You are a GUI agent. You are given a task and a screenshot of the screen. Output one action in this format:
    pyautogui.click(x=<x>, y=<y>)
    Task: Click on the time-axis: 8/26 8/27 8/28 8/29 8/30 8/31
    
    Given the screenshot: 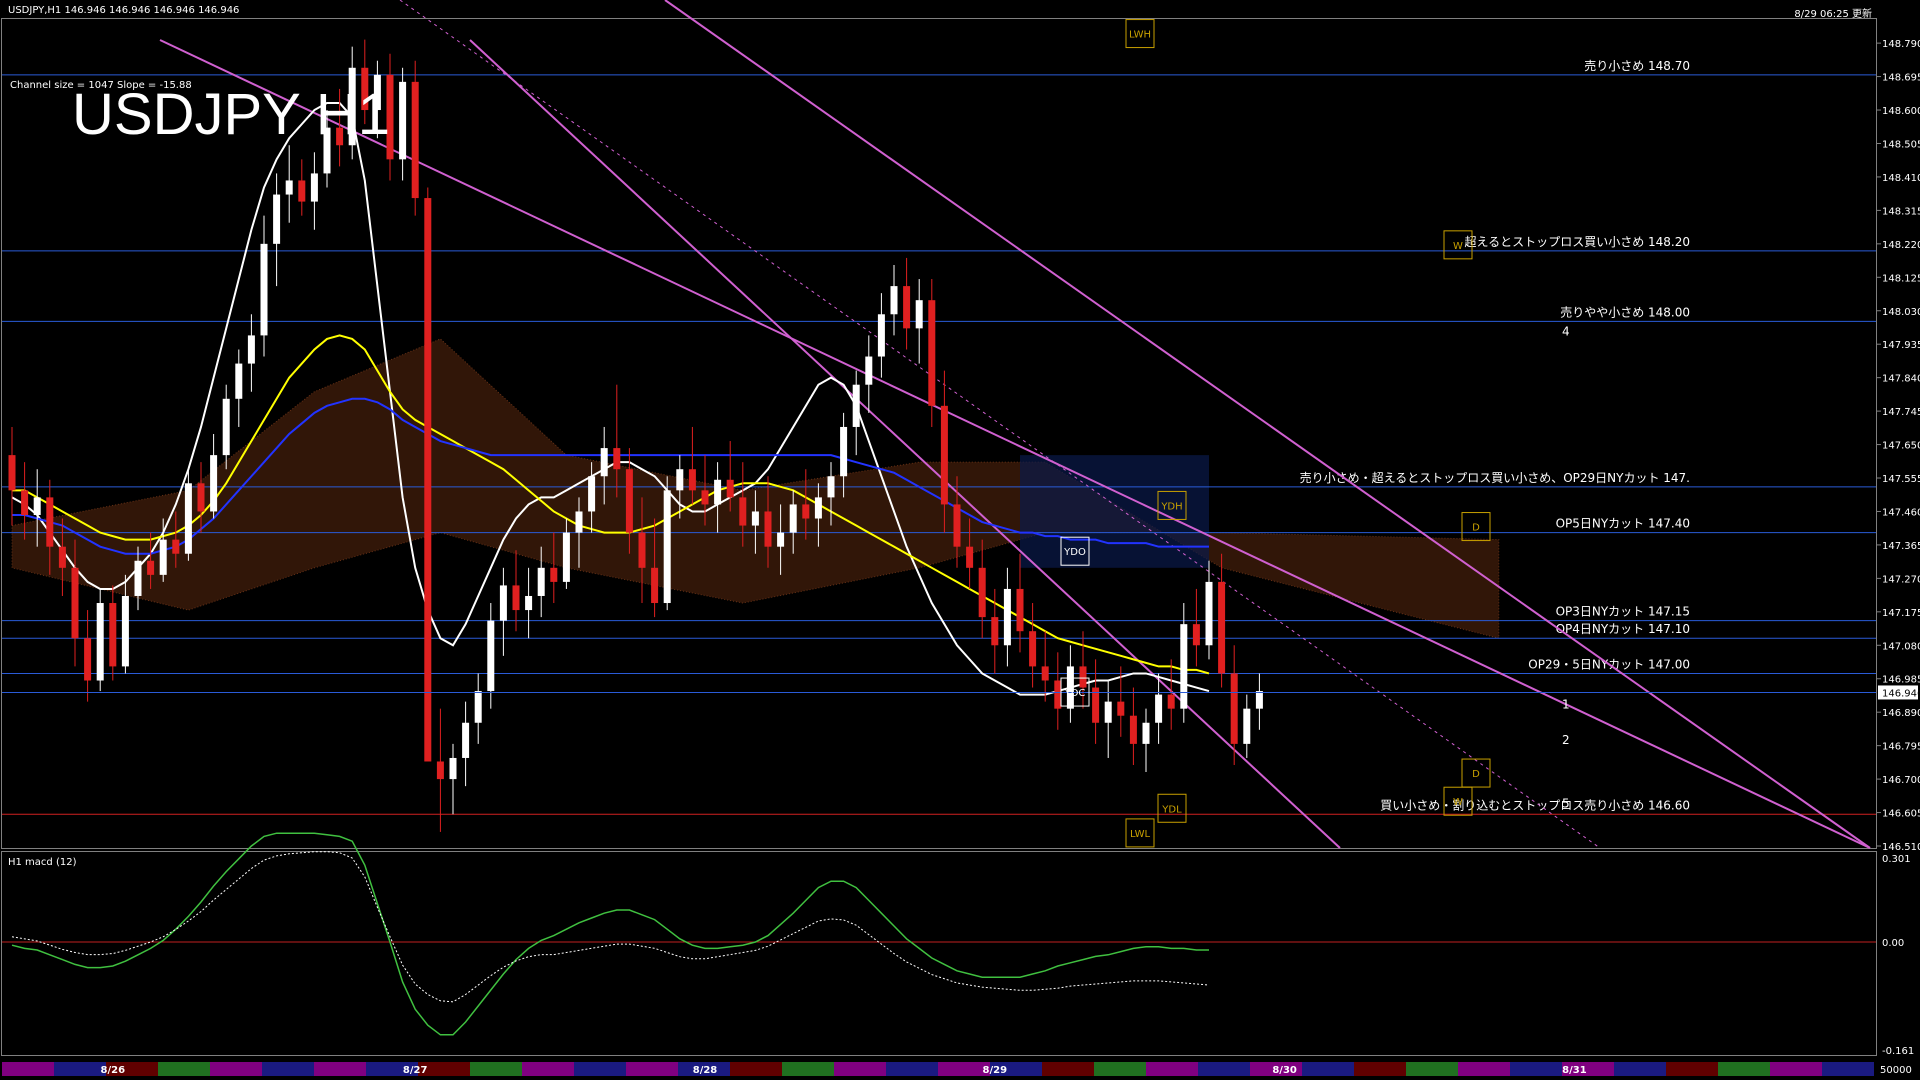 What is the action you would take?
    pyautogui.click(x=938, y=1069)
    